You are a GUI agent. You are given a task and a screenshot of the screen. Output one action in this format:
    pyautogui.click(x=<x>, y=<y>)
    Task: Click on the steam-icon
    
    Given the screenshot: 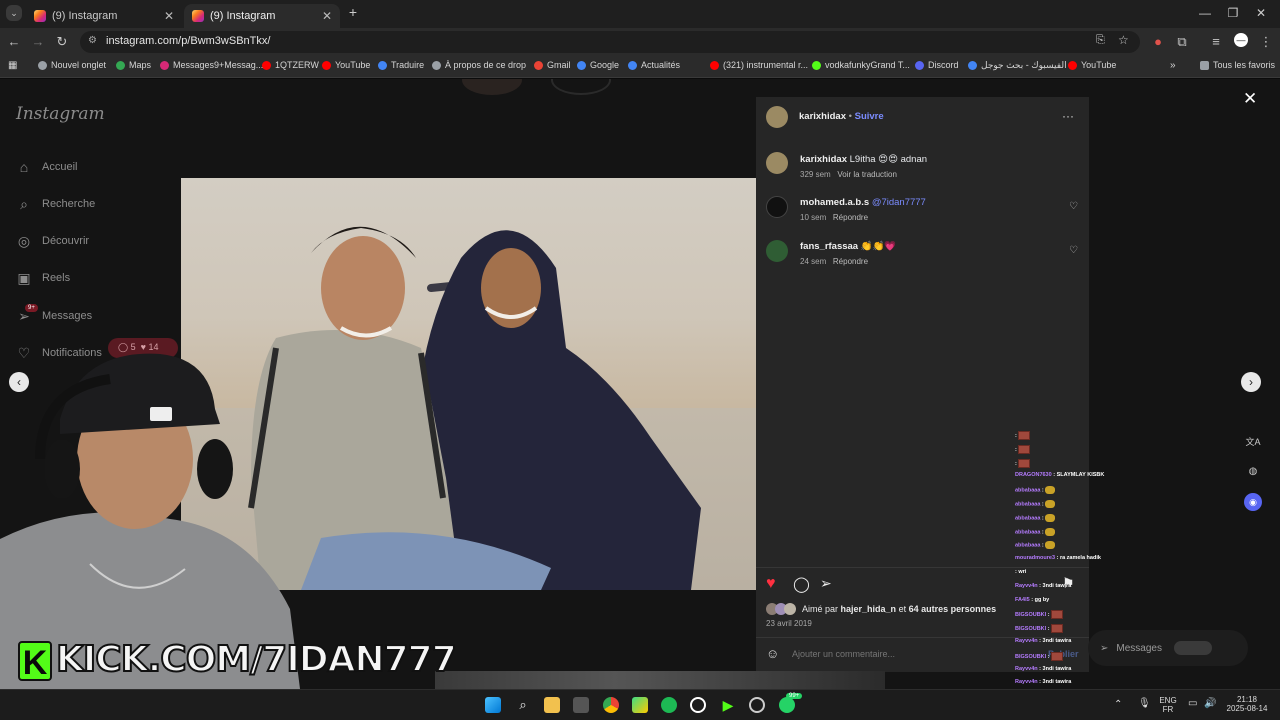 What is the action you would take?
    pyautogui.click(x=757, y=705)
    